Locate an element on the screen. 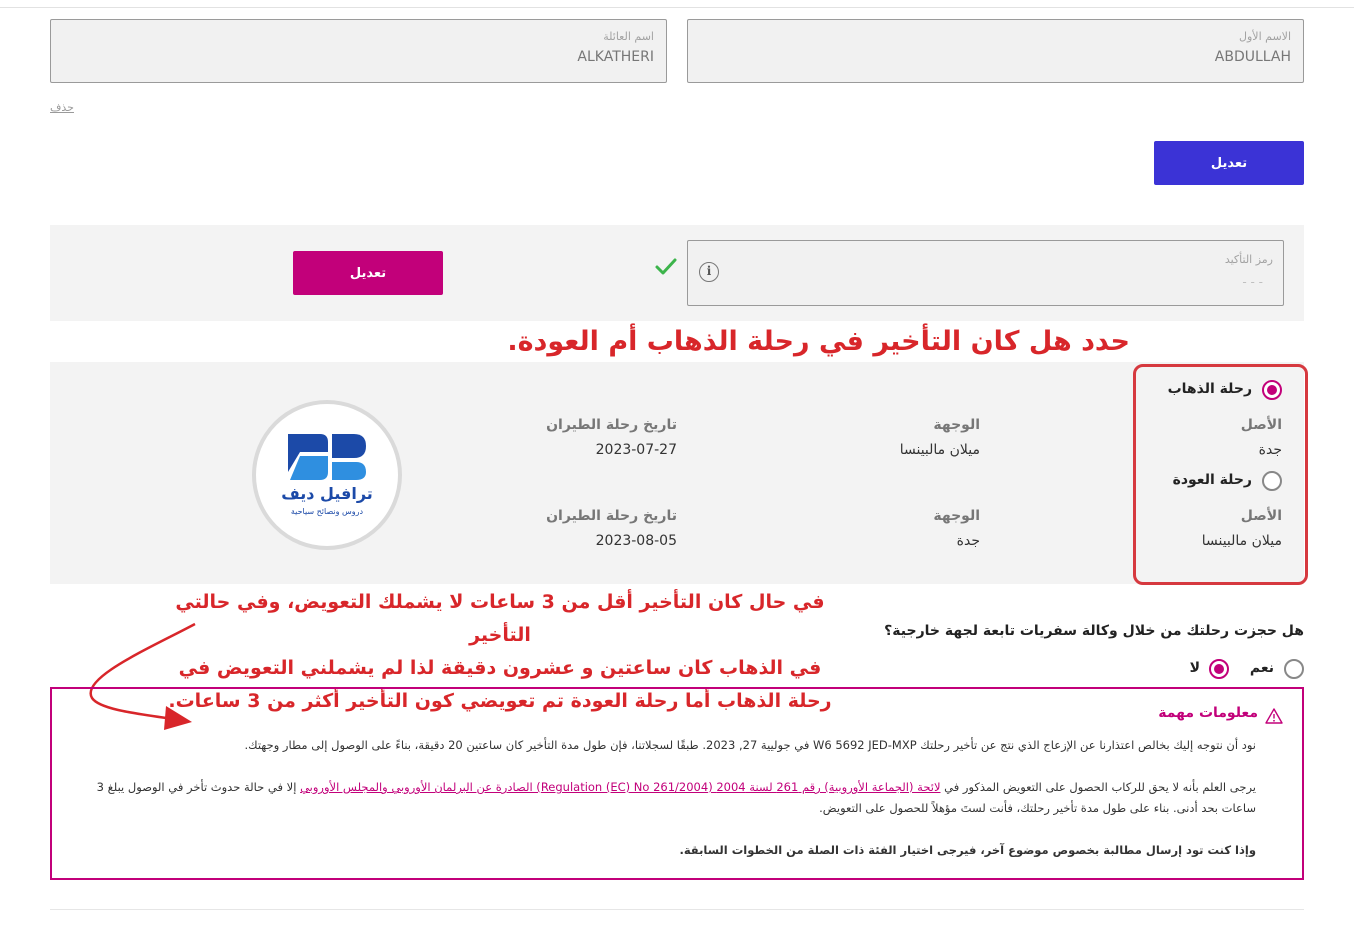  outbound-destination-value: ميلان مالبينسا is located at coordinates (939, 450).